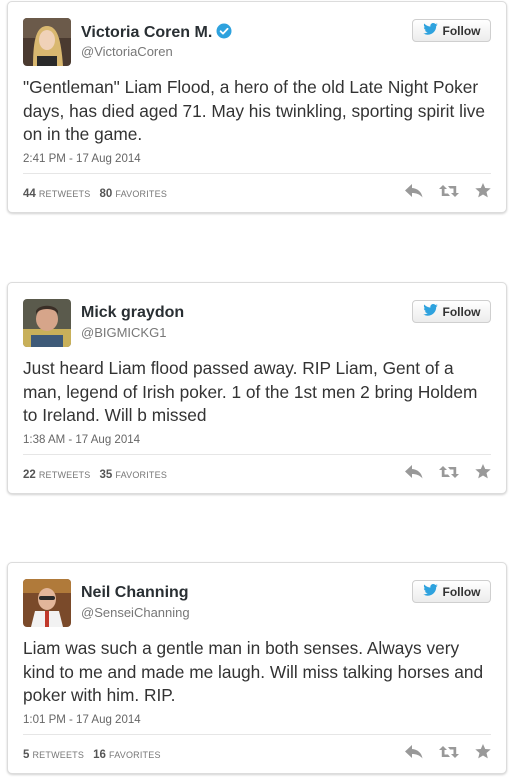  I want to click on timestamp: 1:38 AM - 17 Aug 2014, so click(81, 440).